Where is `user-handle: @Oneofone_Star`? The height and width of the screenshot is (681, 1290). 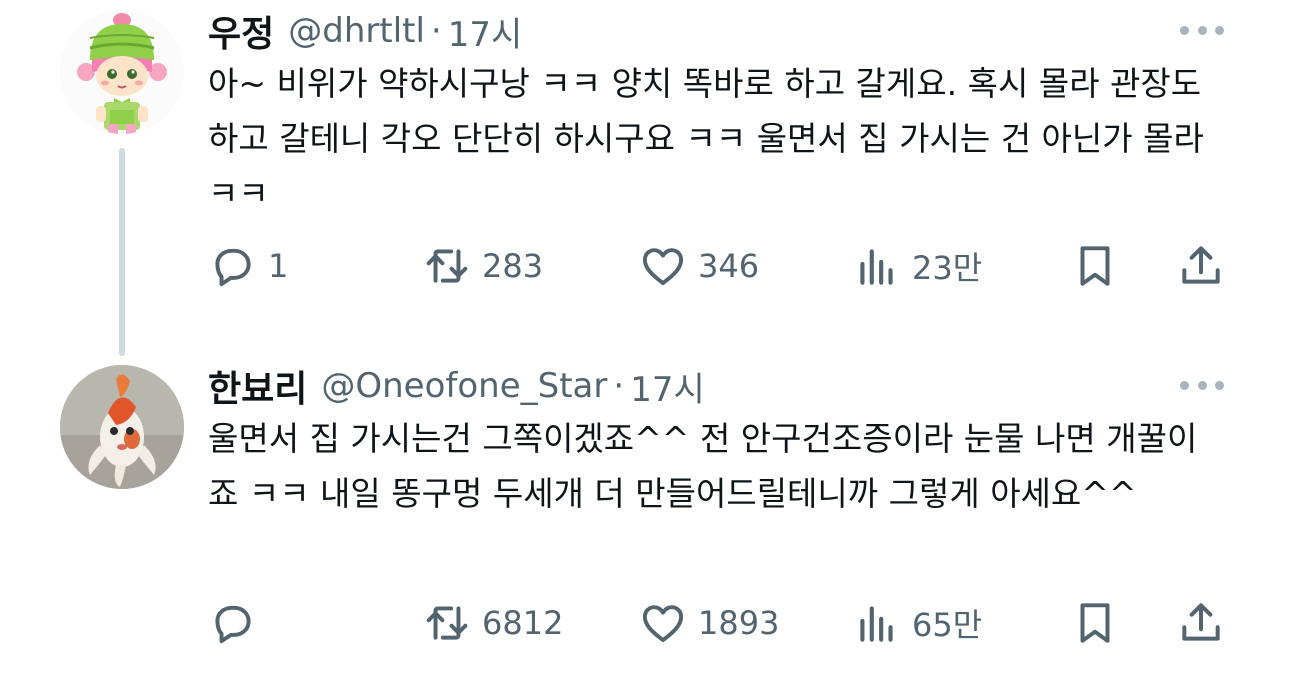
user-handle: @Oneofone_Star is located at coordinates (464, 386).